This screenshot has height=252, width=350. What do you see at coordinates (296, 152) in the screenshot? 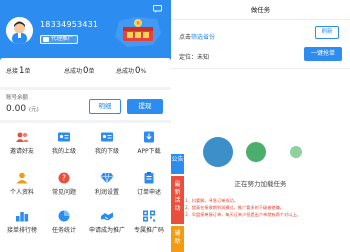
I see `loader-dot-small` at bounding box center [296, 152].